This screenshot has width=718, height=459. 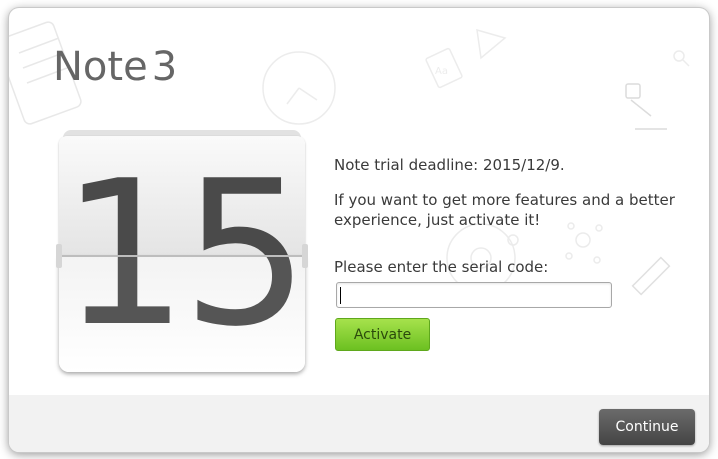 What do you see at coordinates (305, 256) in the screenshot?
I see `calendar-hinge-right` at bounding box center [305, 256].